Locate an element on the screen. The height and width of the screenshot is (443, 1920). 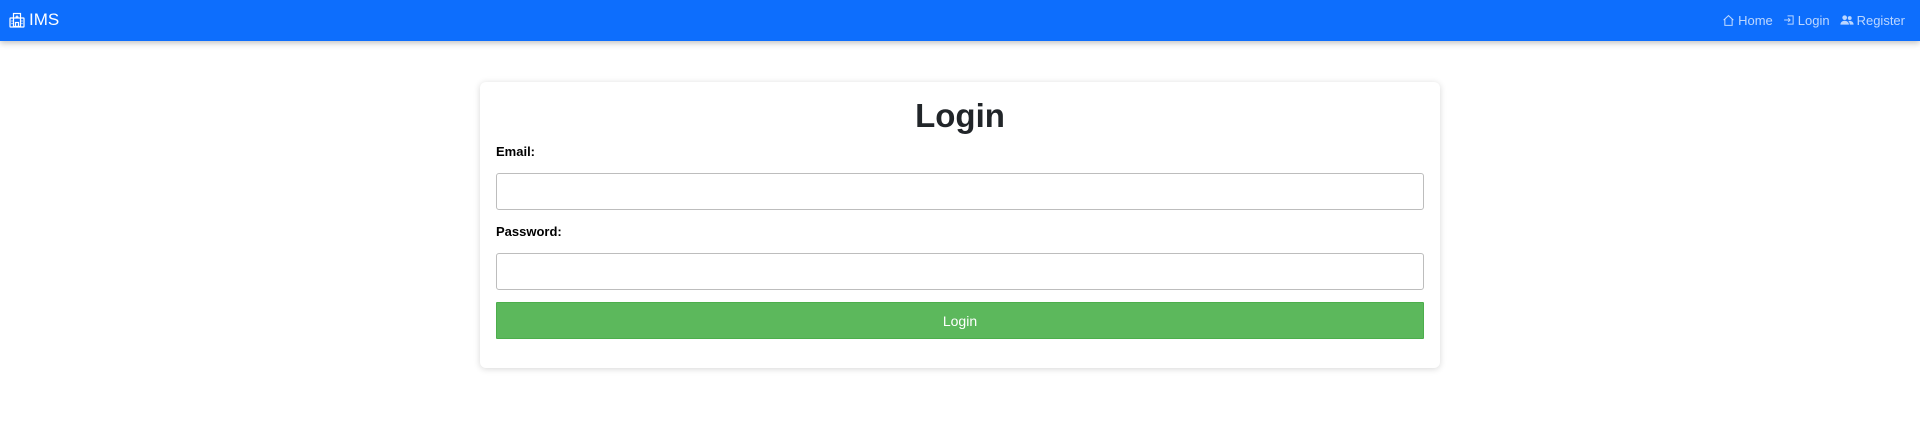
top-navbar: IMS Home Login Register is located at coordinates (960, 20).